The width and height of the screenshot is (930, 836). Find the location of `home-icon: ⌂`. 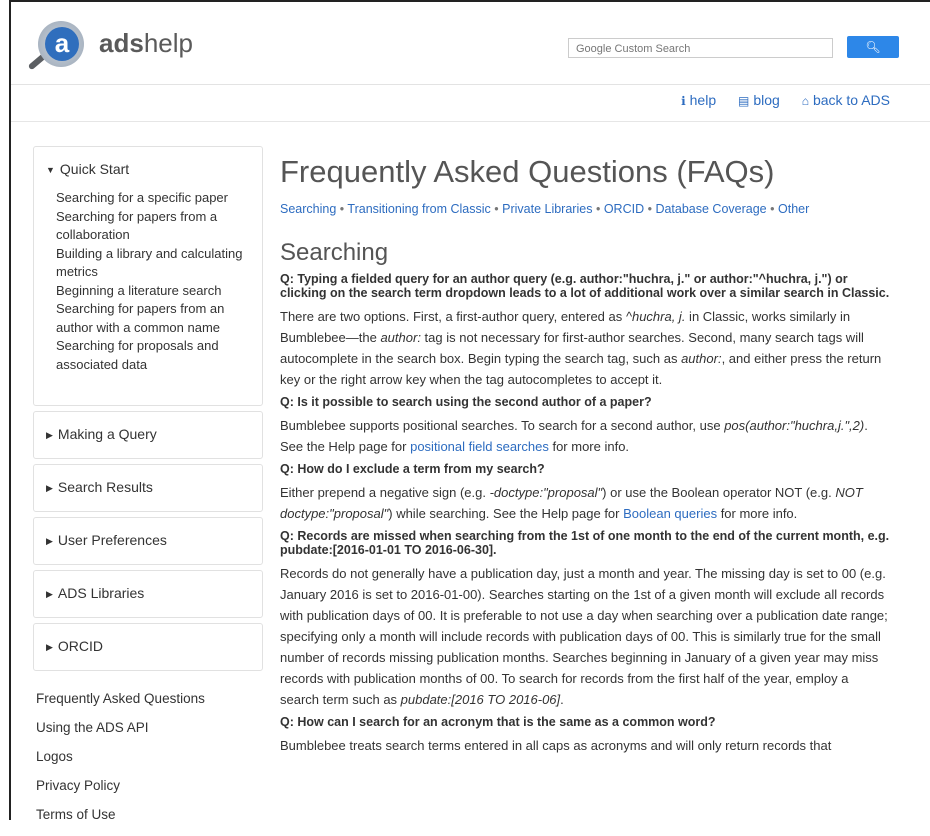

home-icon: ⌂ is located at coordinates (805, 101).